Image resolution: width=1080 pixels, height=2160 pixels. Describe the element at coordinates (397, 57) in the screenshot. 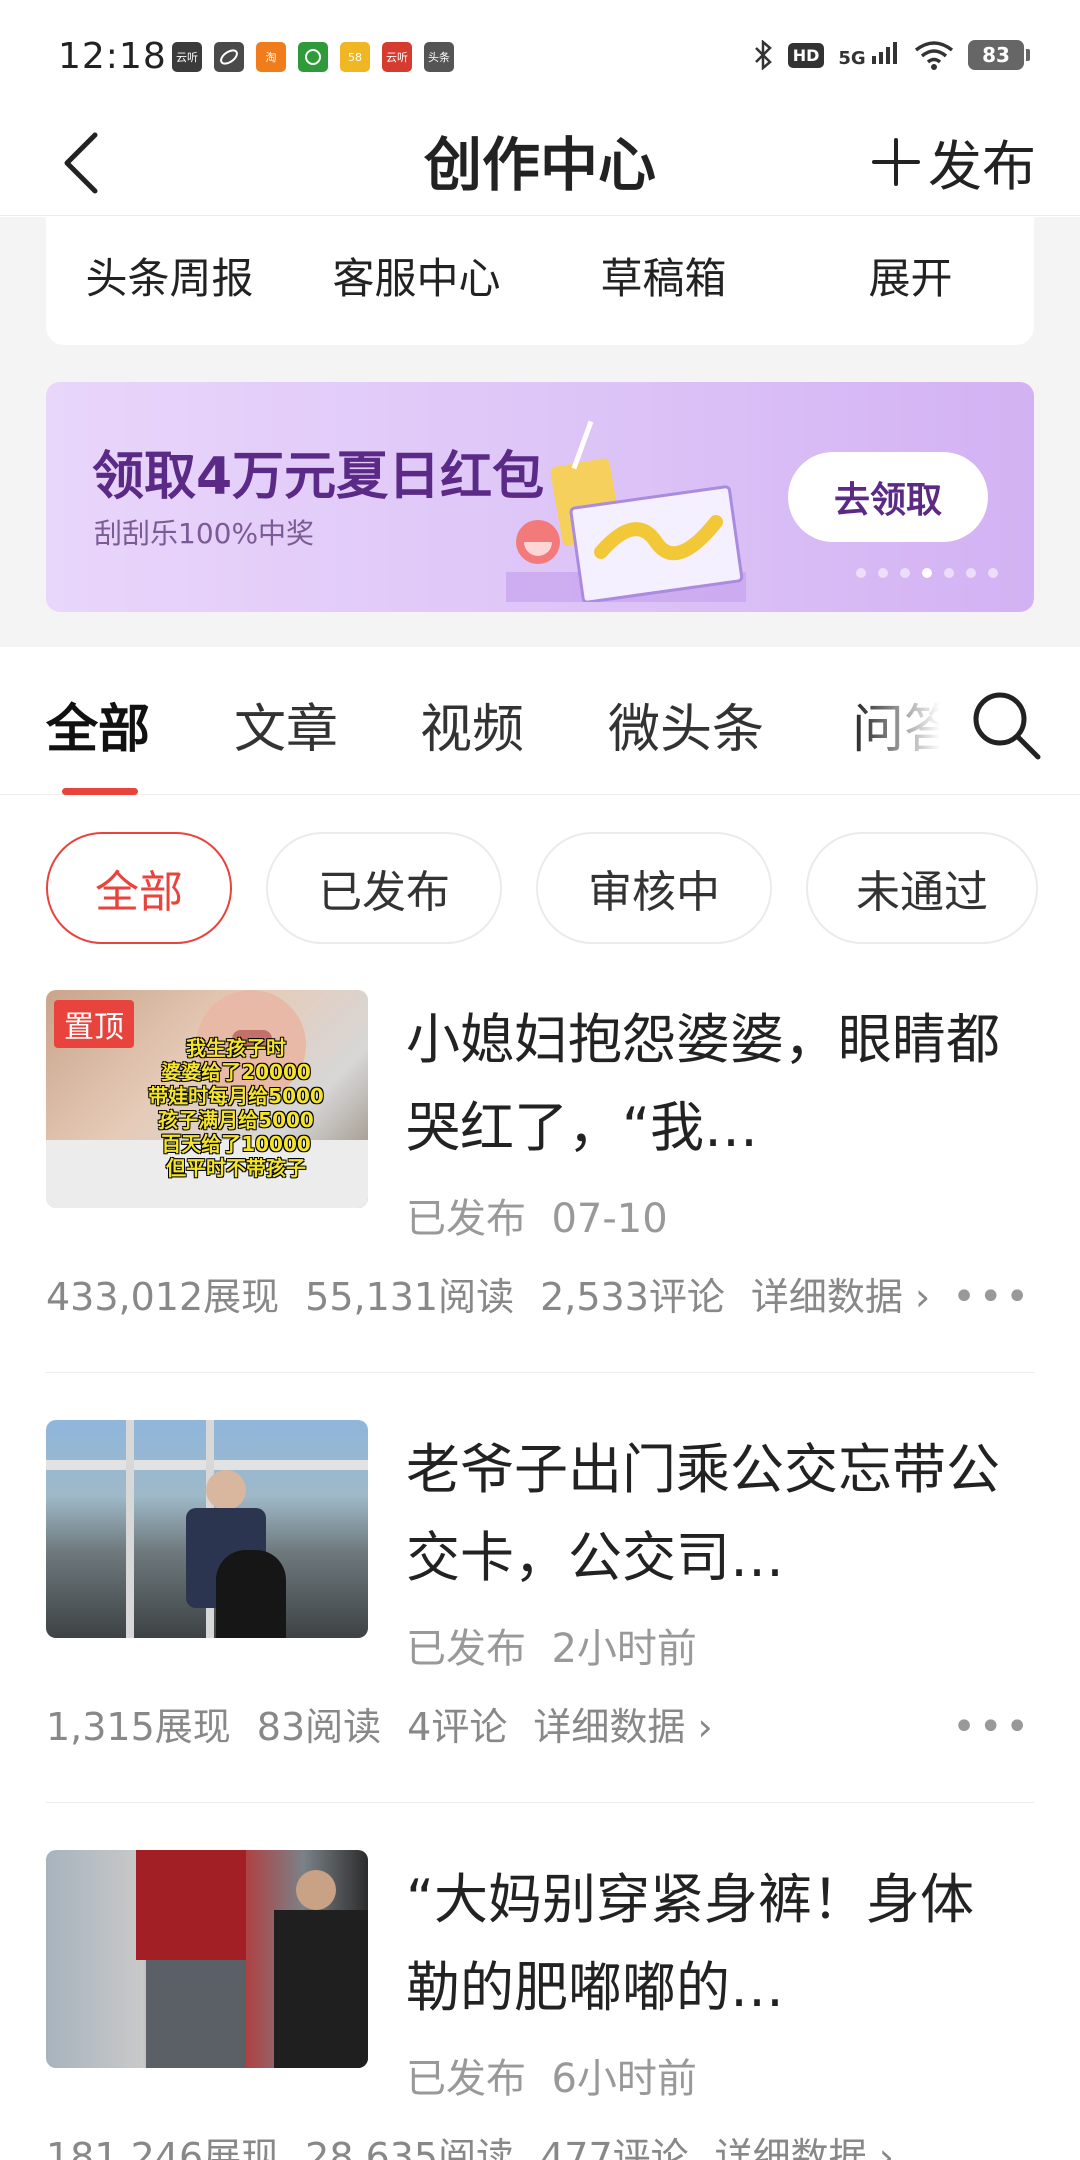

I see `red-news-app-icon: 云听` at that location.